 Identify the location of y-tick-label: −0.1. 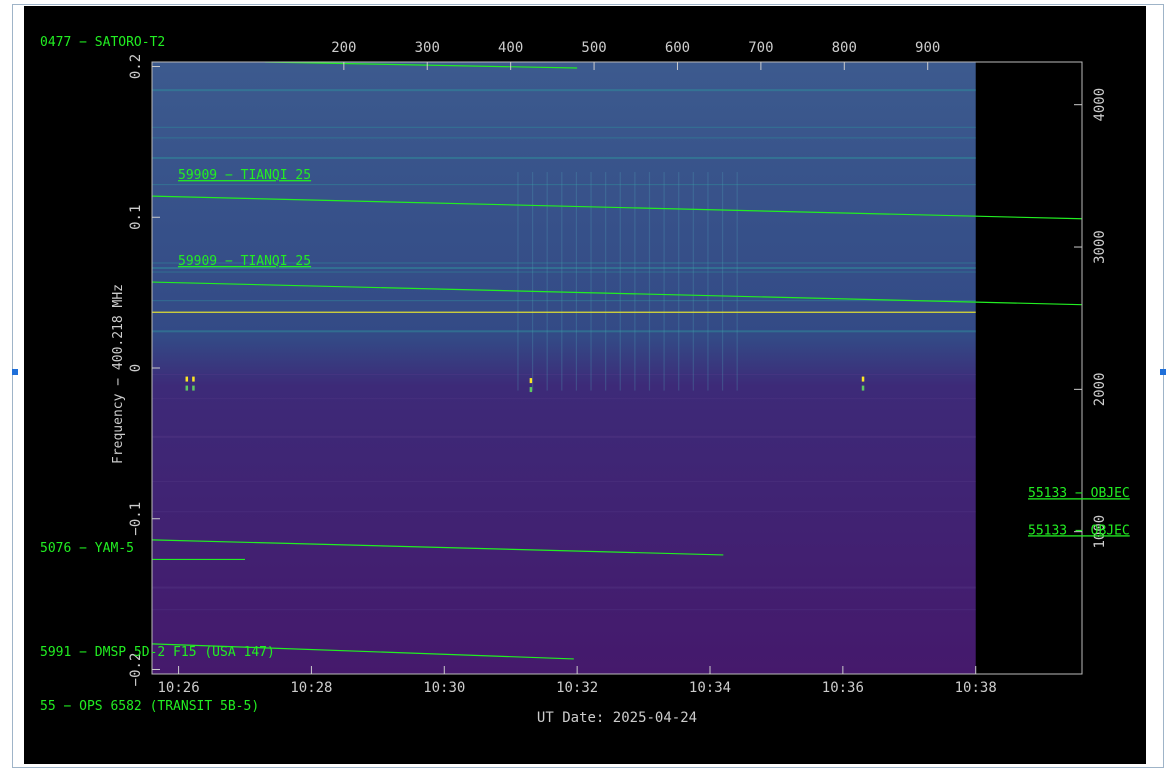
(136, 519).